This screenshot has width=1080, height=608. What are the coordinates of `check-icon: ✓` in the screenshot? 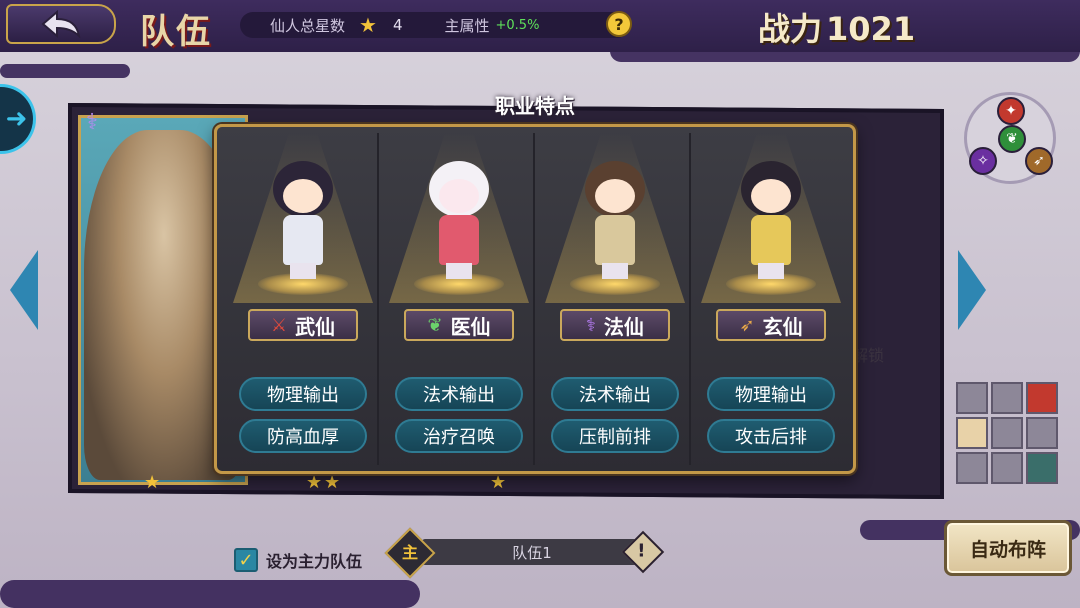 It's located at (246, 560).